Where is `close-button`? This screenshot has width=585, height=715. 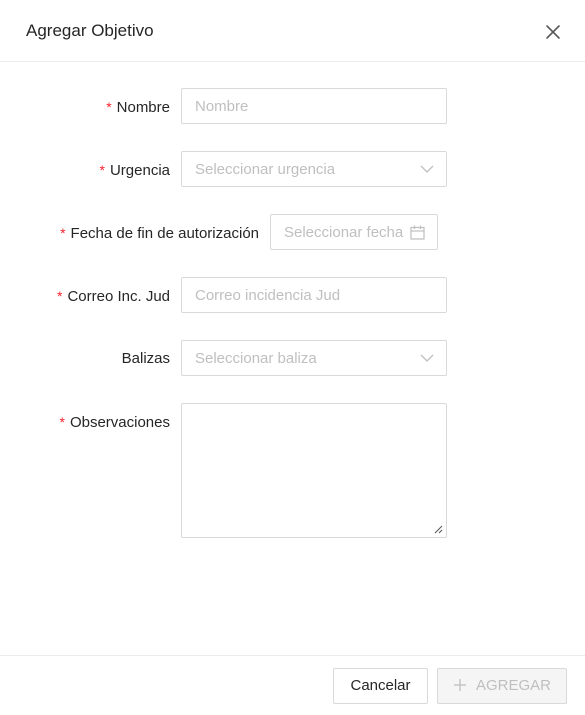 close-button is located at coordinates (553, 32).